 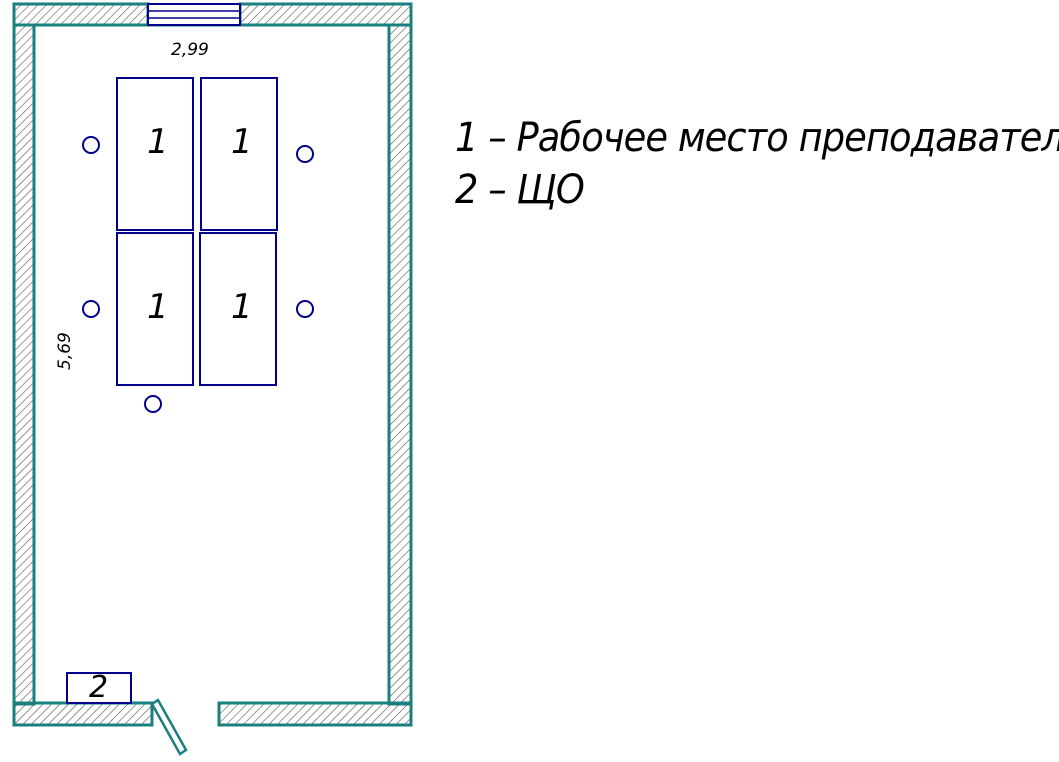 What do you see at coordinates (757, 138) in the screenshot?
I see `legend-item-desk: 1 – Рабочее место преподавателя` at bounding box center [757, 138].